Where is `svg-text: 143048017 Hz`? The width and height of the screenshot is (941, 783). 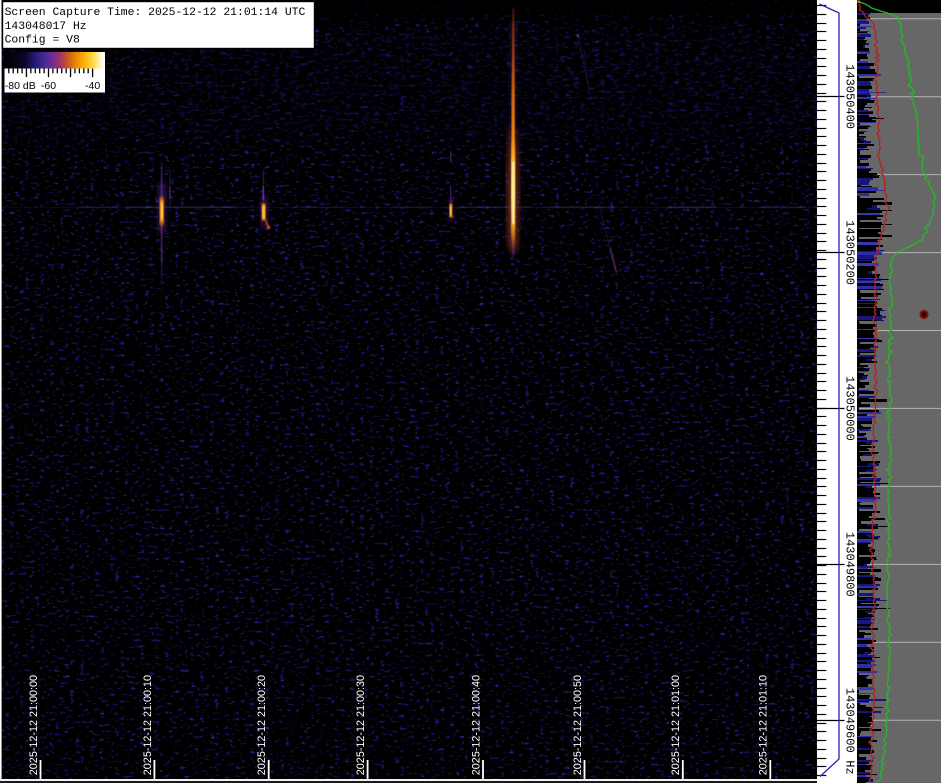 svg-text: 143048017 Hz is located at coordinates (46, 27).